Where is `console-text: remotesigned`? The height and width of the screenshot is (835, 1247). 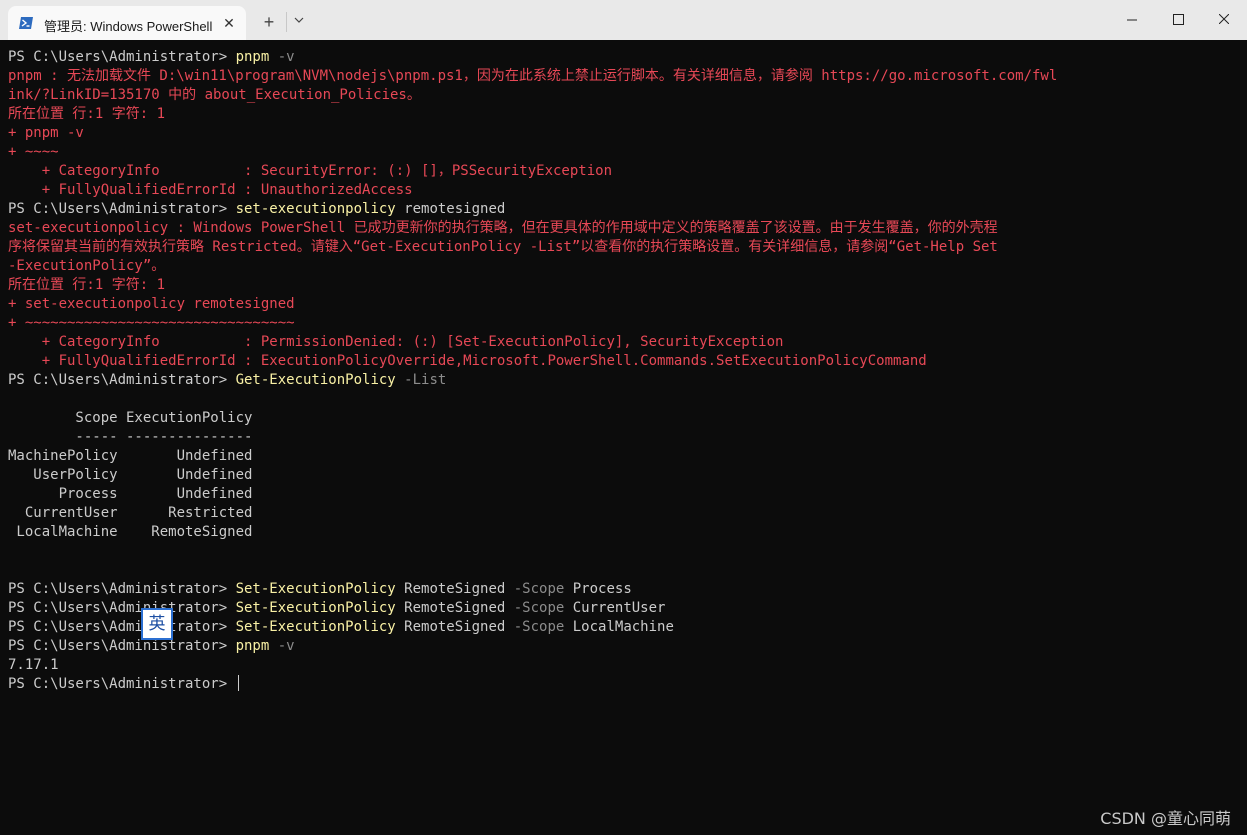 console-text: remotesigned is located at coordinates (450, 209).